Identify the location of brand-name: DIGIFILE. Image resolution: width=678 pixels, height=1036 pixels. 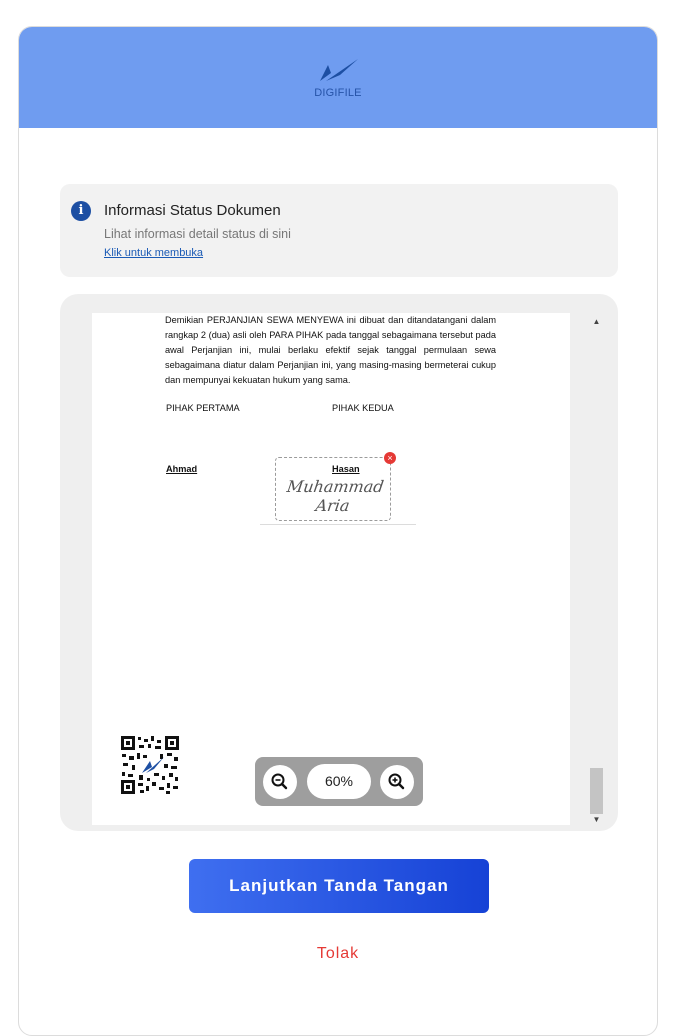
(338, 93).